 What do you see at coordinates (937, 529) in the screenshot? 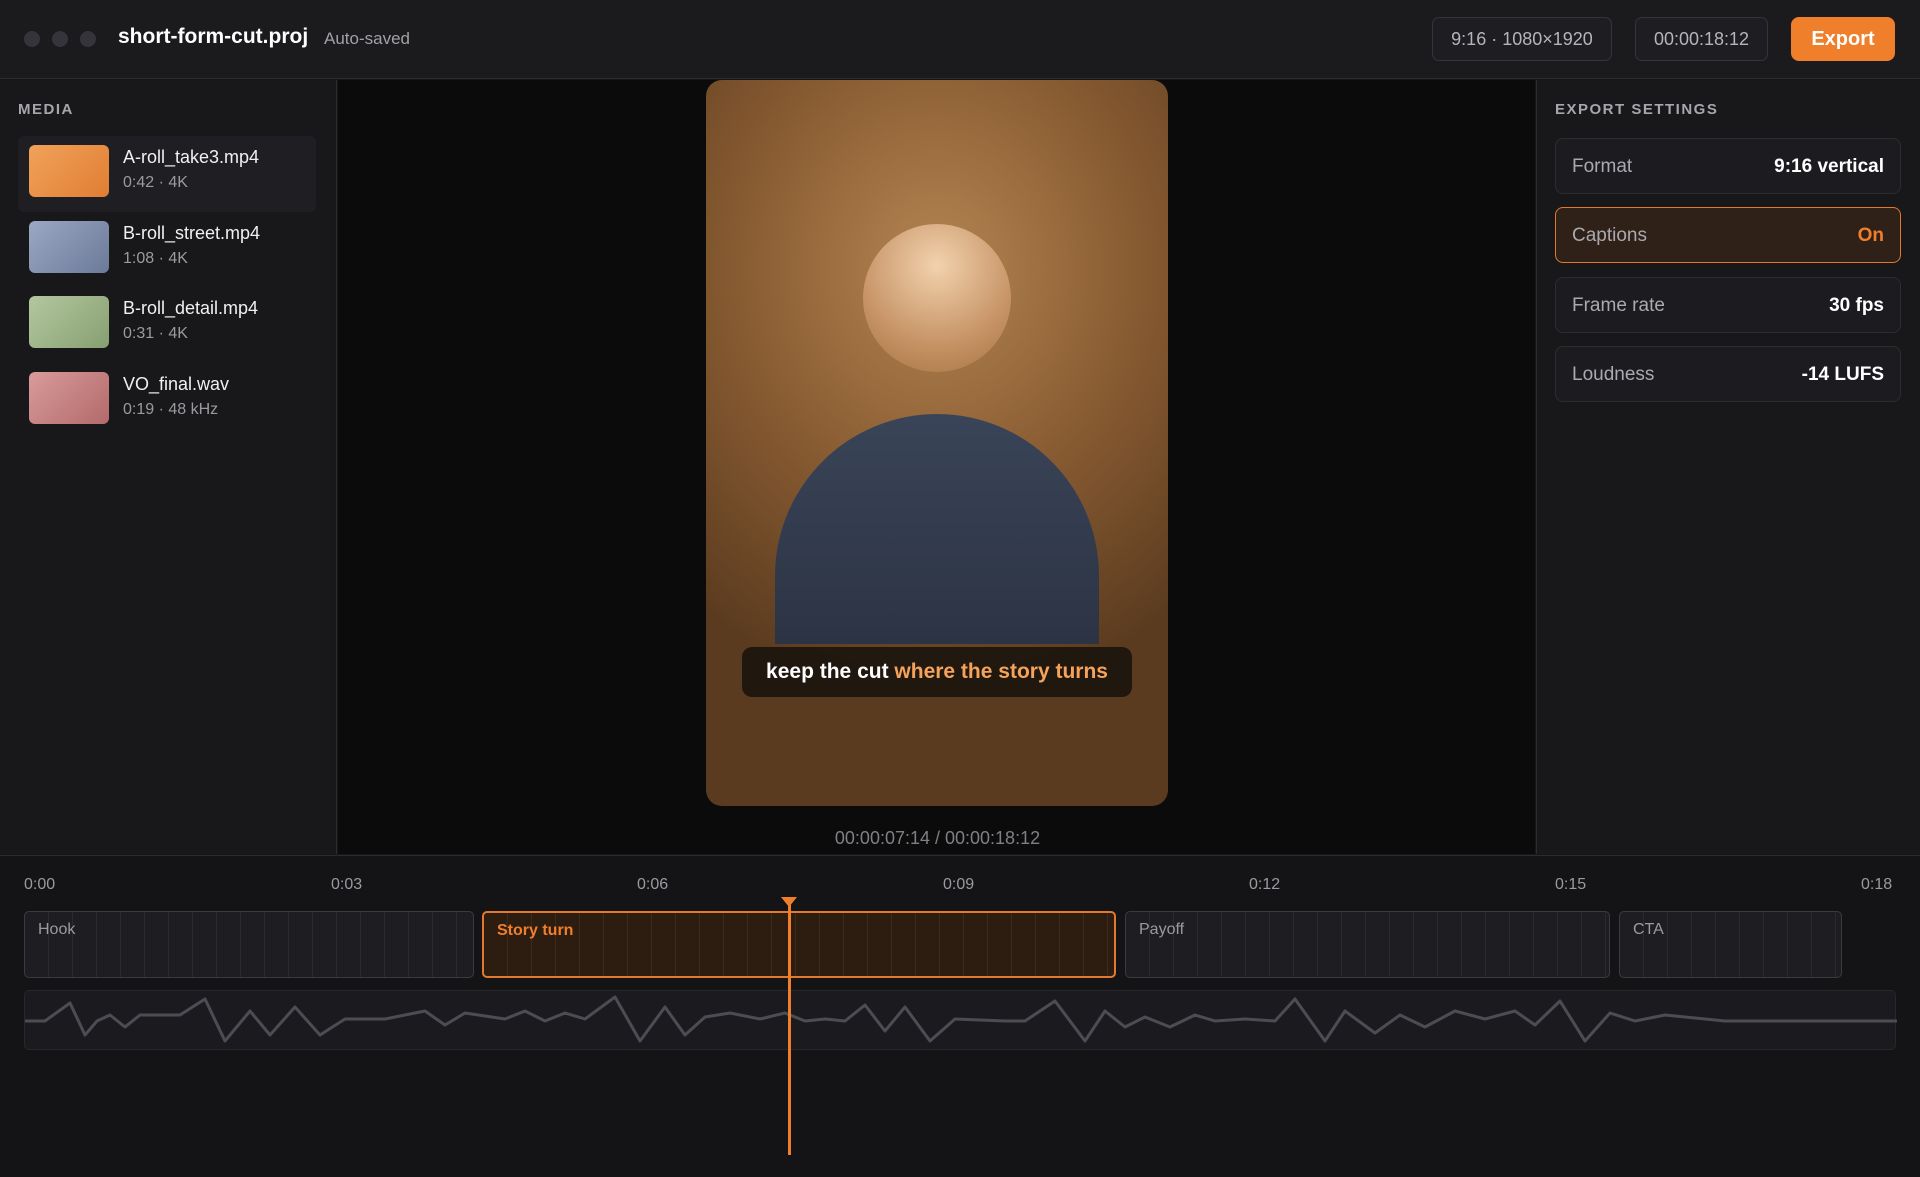
I see `subject-body-figure` at bounding box center [937, 529].